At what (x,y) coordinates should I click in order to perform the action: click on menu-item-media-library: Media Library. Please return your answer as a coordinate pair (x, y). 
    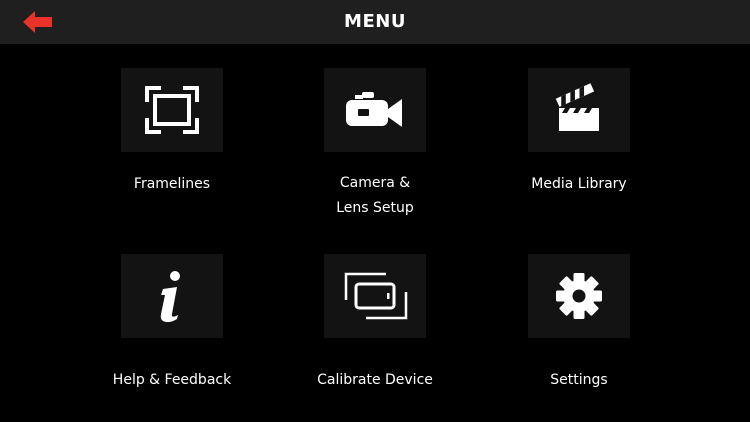
    Looking at the image, I should click on (579, 148).